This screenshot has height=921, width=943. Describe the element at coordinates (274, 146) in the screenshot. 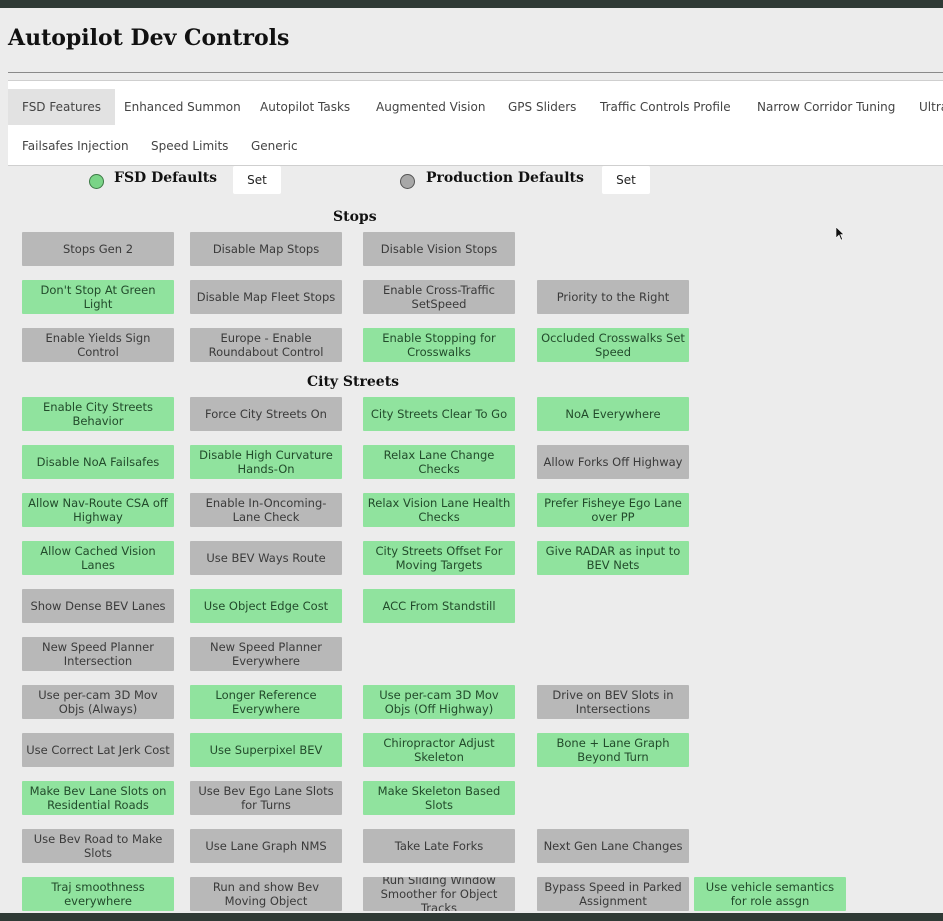

I see `tab-generic: Generic` at that location.